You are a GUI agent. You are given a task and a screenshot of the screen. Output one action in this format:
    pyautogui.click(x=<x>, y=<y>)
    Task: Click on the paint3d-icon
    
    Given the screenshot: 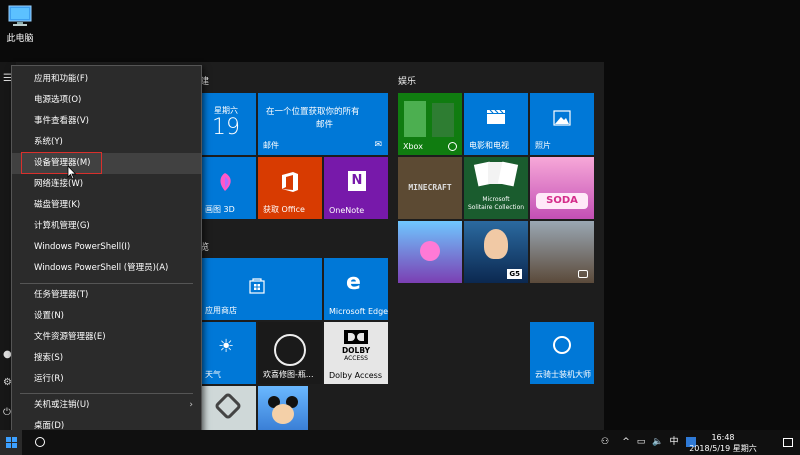 What is the action you would take?
    pyautogui.click(x=225, y=182)
    